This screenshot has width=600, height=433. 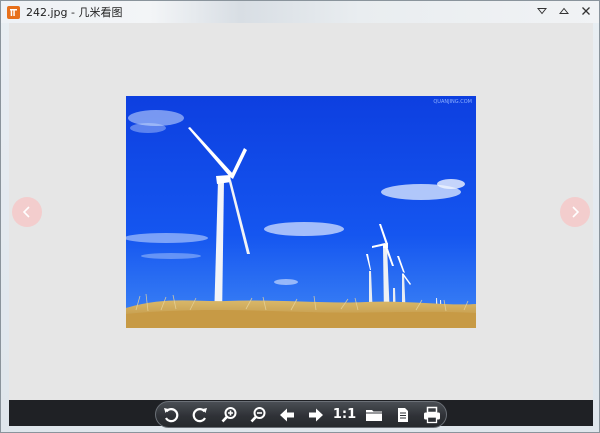 I want to click on close-icon, so click(x=586, y=11).